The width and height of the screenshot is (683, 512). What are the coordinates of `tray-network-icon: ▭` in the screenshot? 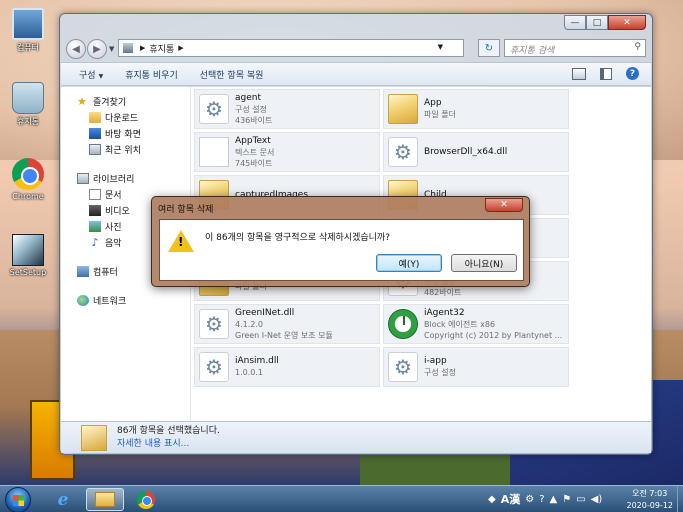 It's located at (580, 499).